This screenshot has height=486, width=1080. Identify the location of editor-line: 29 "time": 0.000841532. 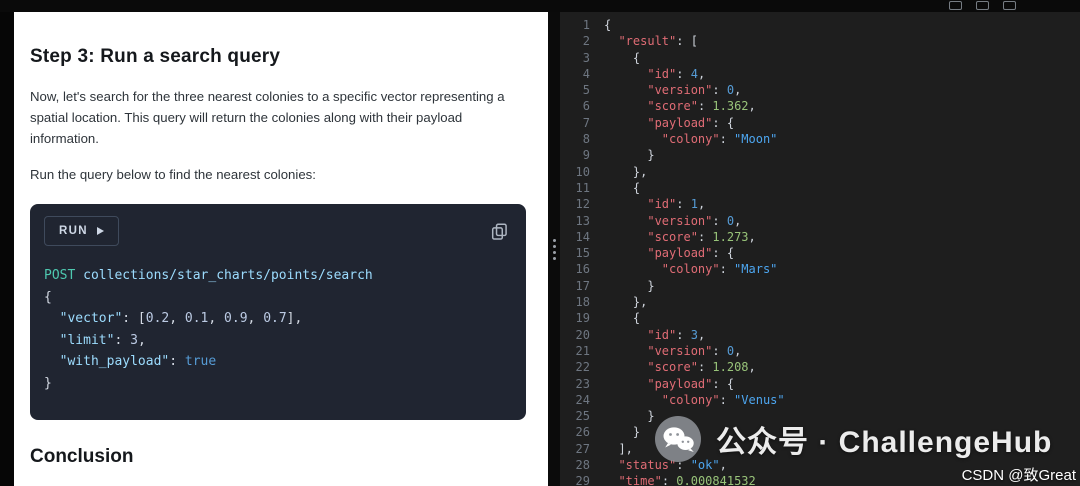
(820, 479).